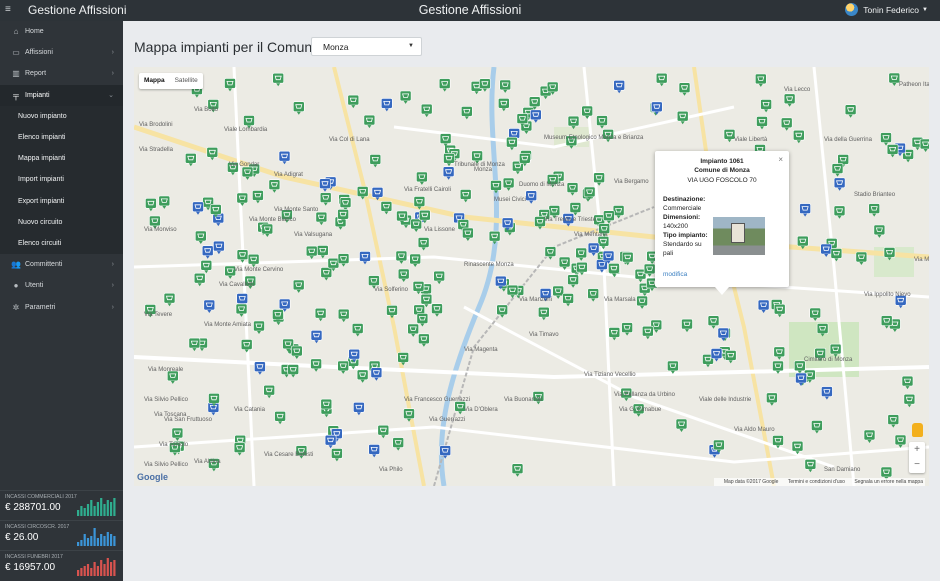 Image resolution: width=940 pixels, height=581 pixels. What do you see at coordinates (887, 295) in the screenshot?
I see `map-street-label: Via Ippolito Nievo` at bounding box center [887, 295].